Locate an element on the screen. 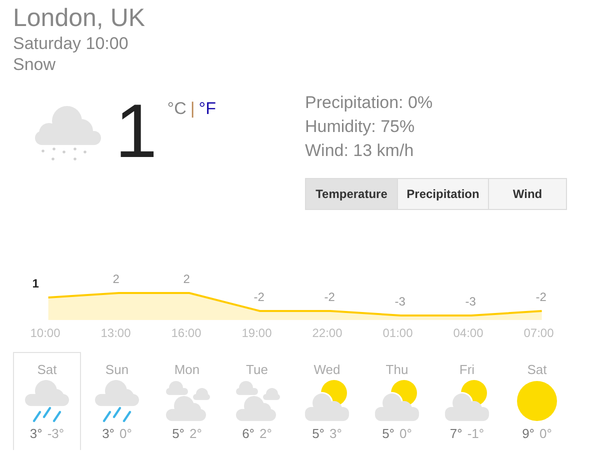 Image resolution: width=594 pixels, height=458 pixels. chart-tab: Wind is located at coordinates (527, 194).